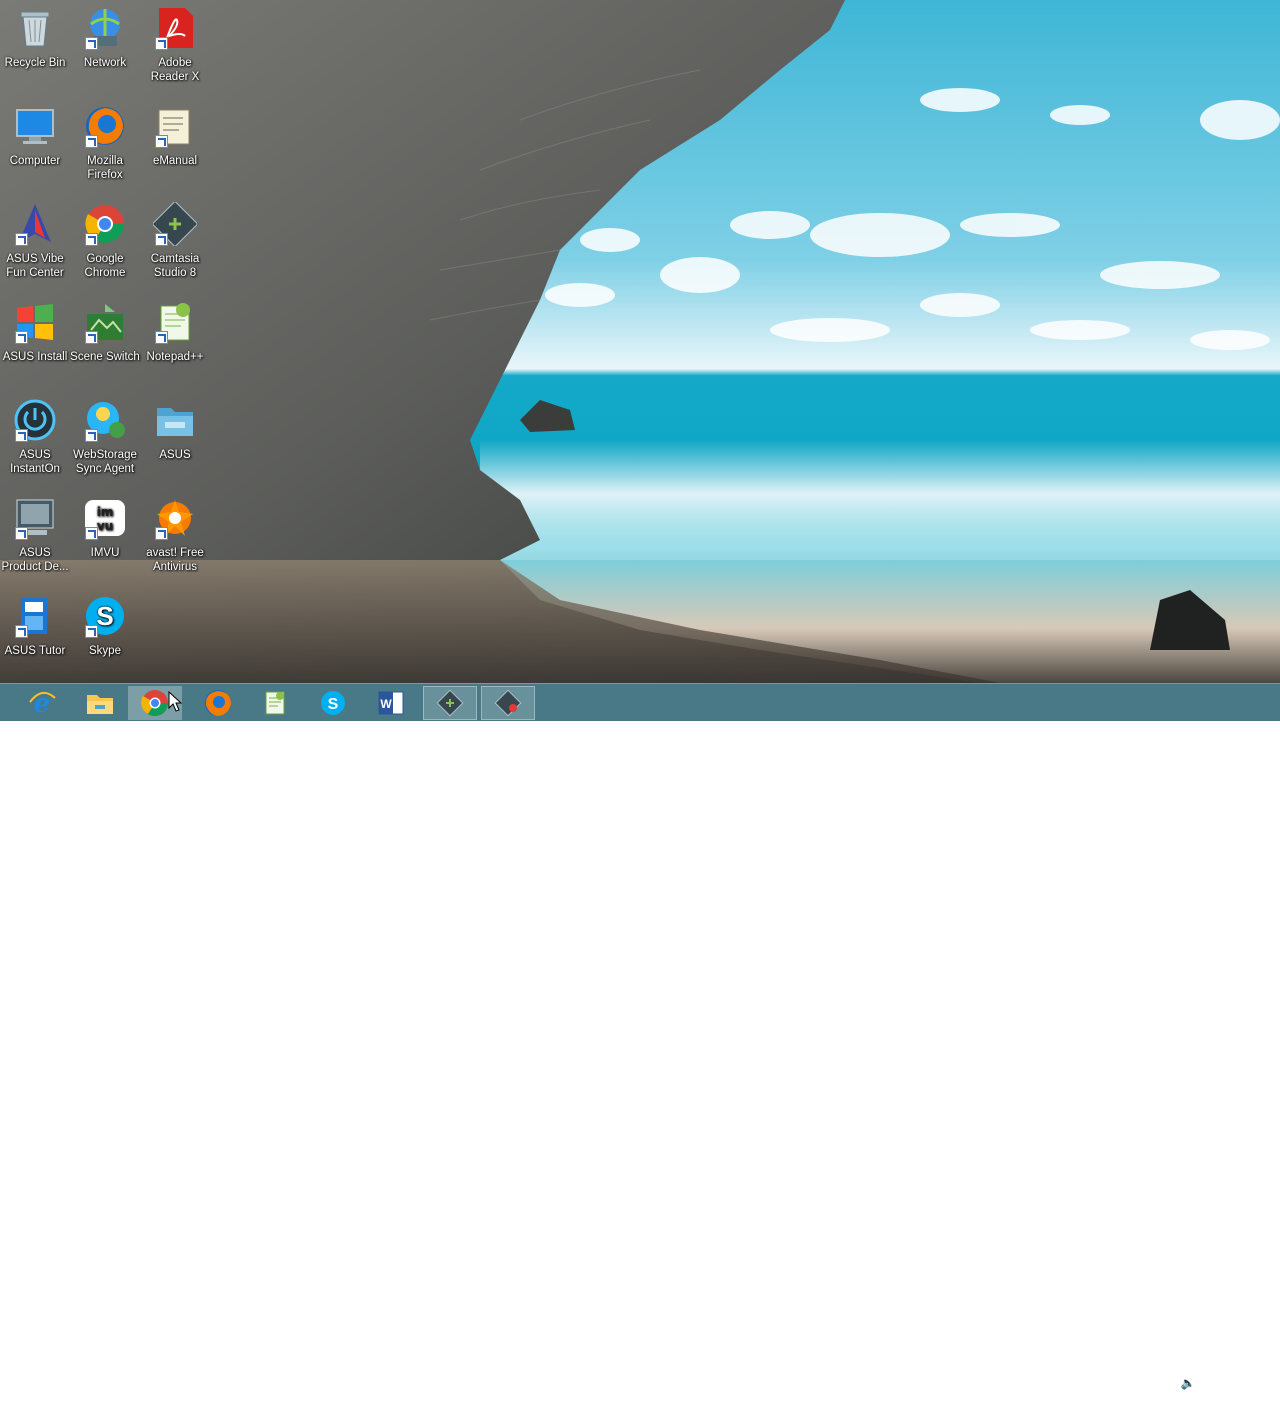  I want to click on desktop-icon-asus-instanton: ASUS InstantOn, so click(35, 440).